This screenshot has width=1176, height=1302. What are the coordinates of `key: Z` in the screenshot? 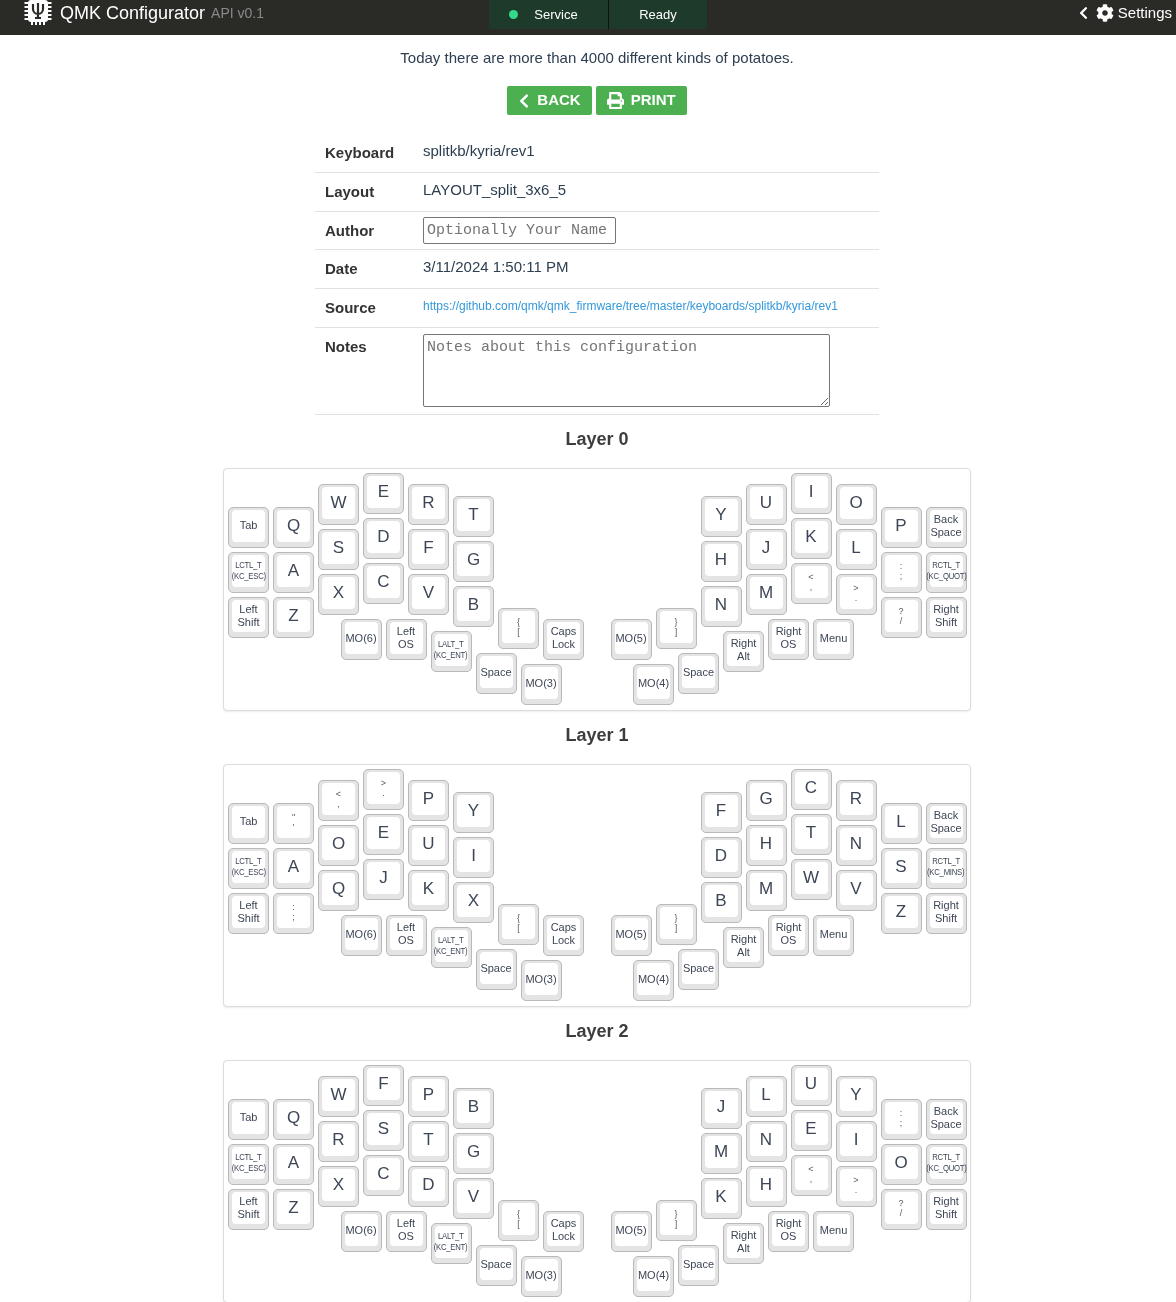 It's located at (293, 617).